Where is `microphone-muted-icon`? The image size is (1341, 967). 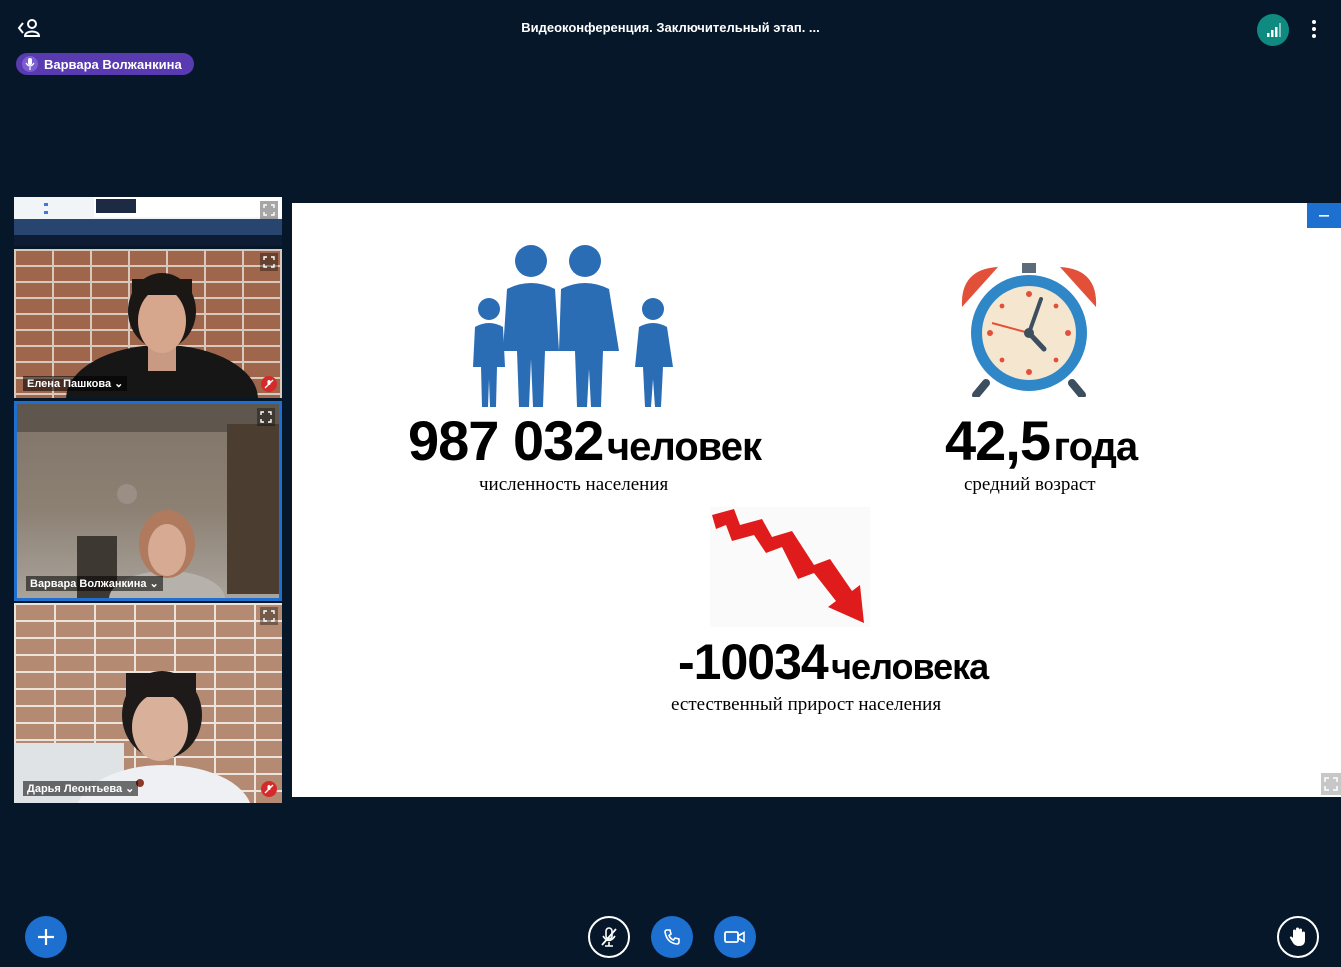 microphone-muted-icon is located at coordinates (609, 937).